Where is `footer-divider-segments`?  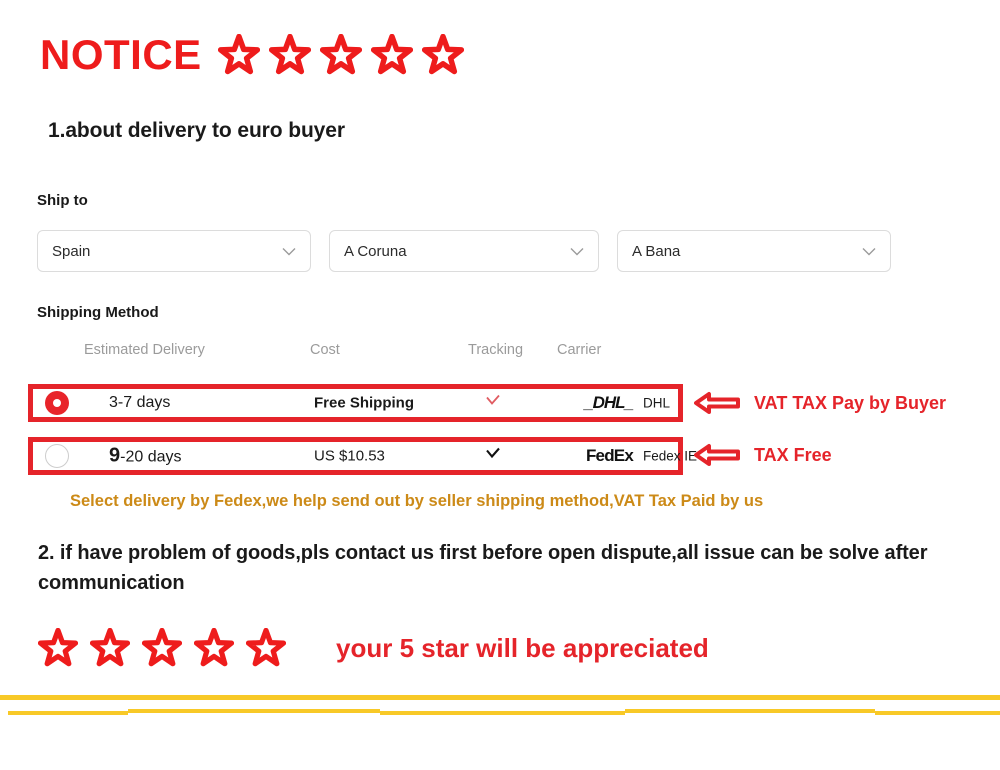 footer-divider-segments is located at coordinates (500, 713).